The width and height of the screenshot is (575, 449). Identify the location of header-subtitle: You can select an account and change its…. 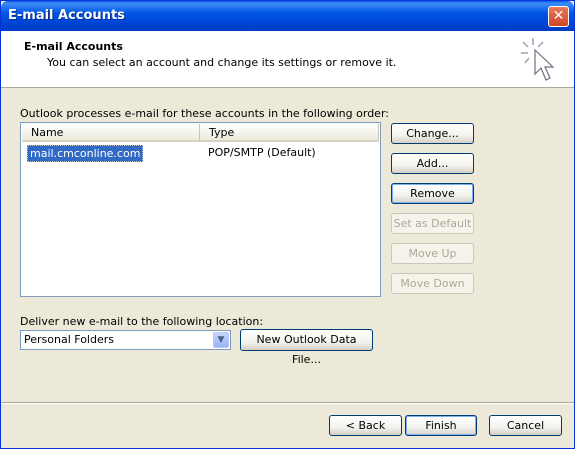
(222, 62).